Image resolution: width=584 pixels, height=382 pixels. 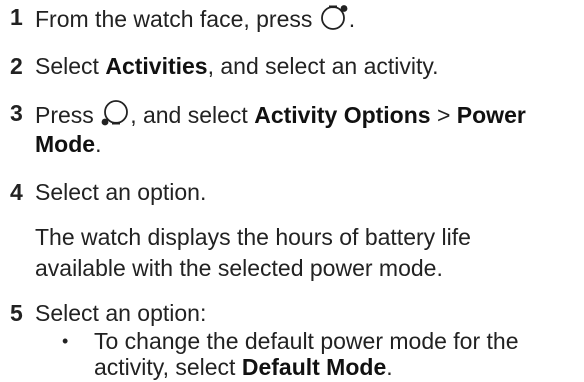 I want to click on watch-button-top-right-icon, so click(x=334, y=17).